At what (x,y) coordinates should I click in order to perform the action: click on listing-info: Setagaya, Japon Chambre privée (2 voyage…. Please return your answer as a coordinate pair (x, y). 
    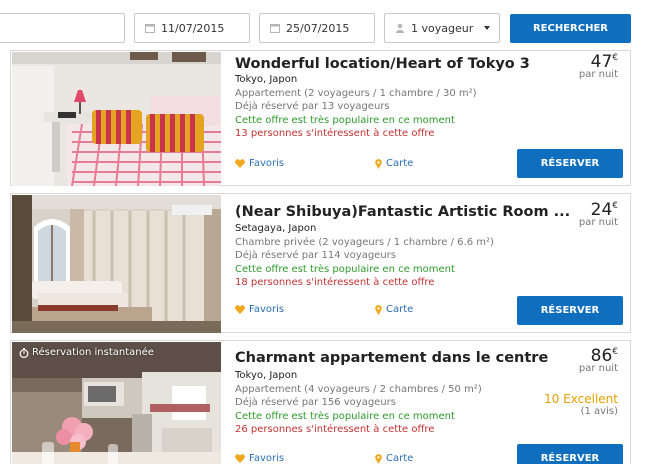
    Looking at the image, I should click on (364, 256).